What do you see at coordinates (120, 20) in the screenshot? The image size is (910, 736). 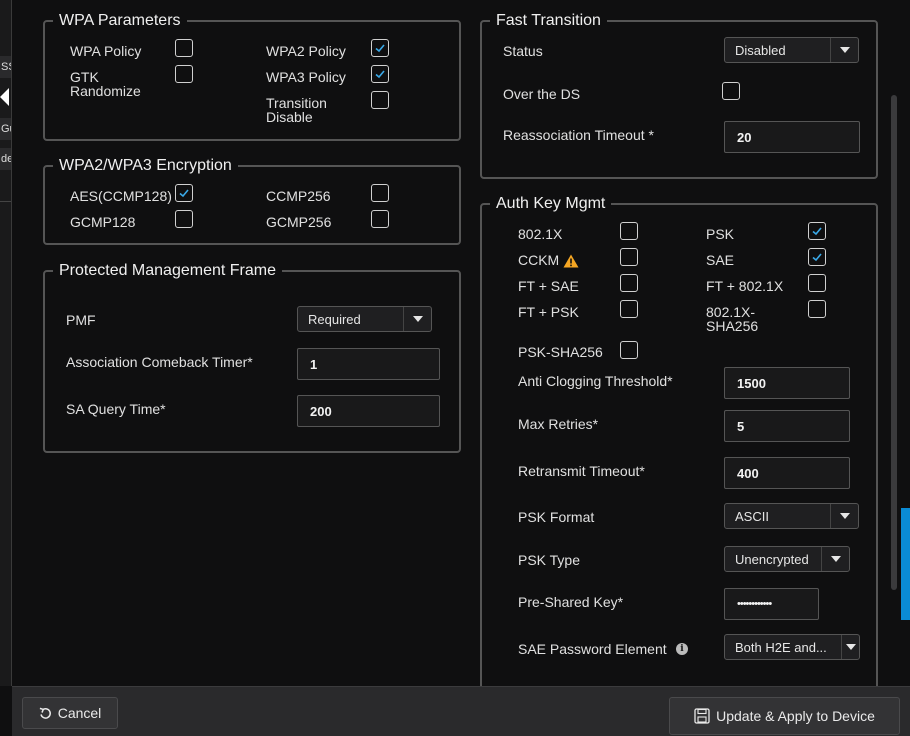 I see `wpa-parameters-legend: WPA Parameters` at bounding box center [120, 20].